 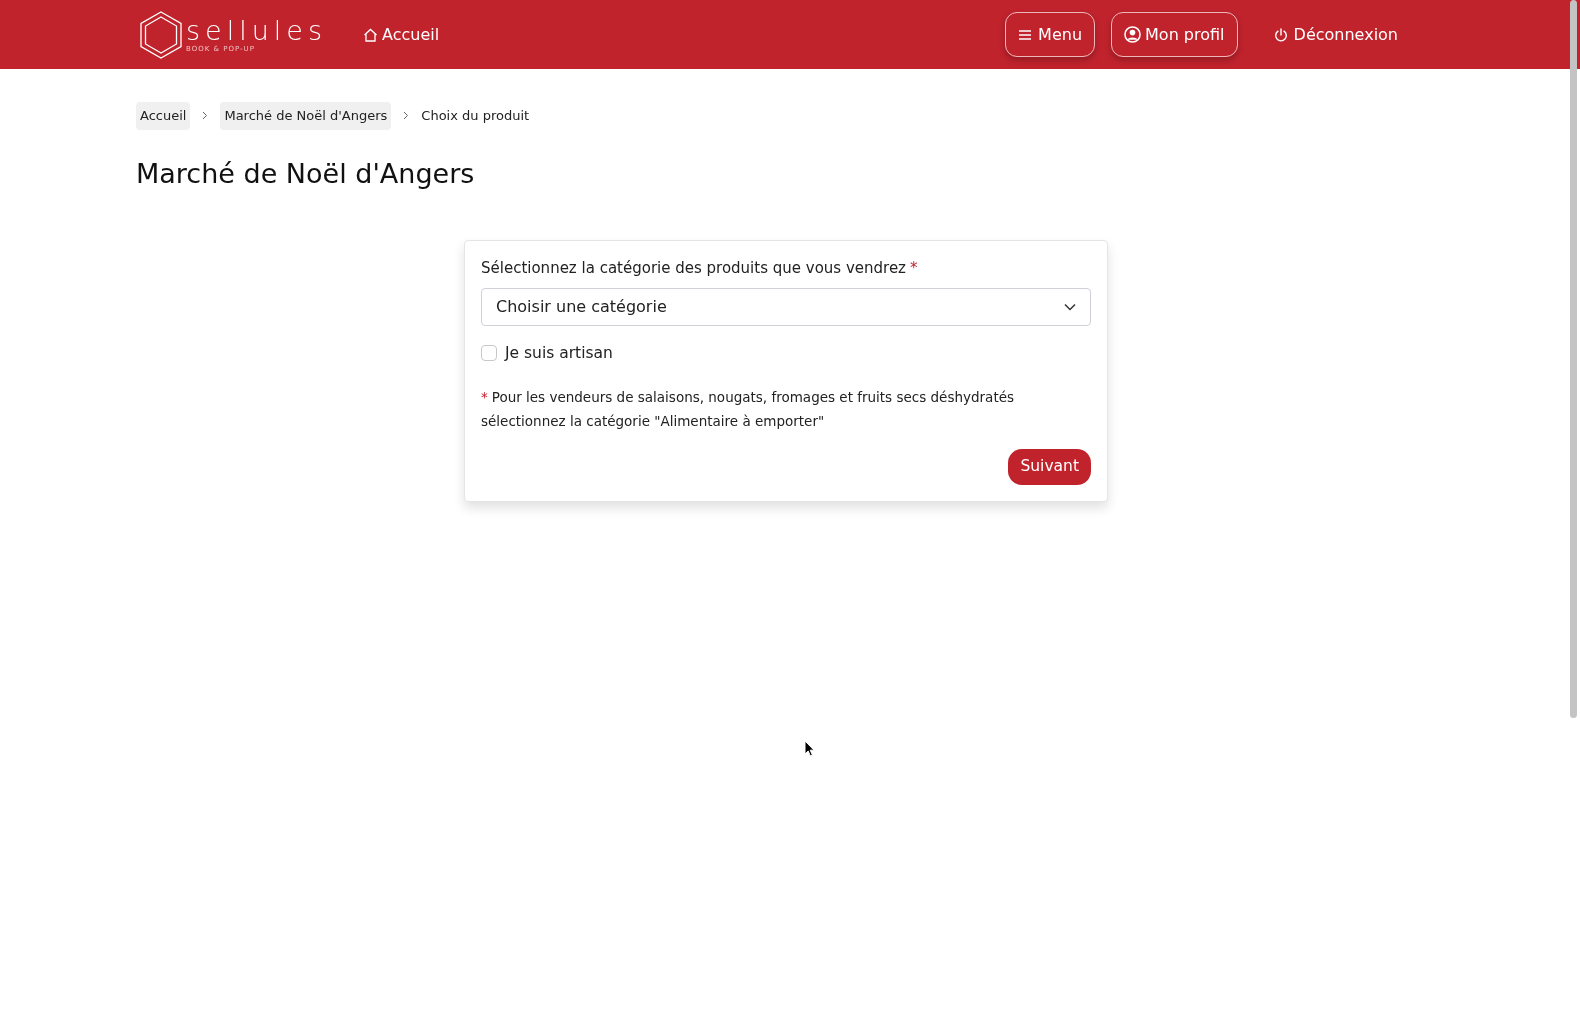 What do you see at coordinates (786, 306) in the screenshot?
I see `category-select: Choisir une catégorie` at bounding box center [786, 306].